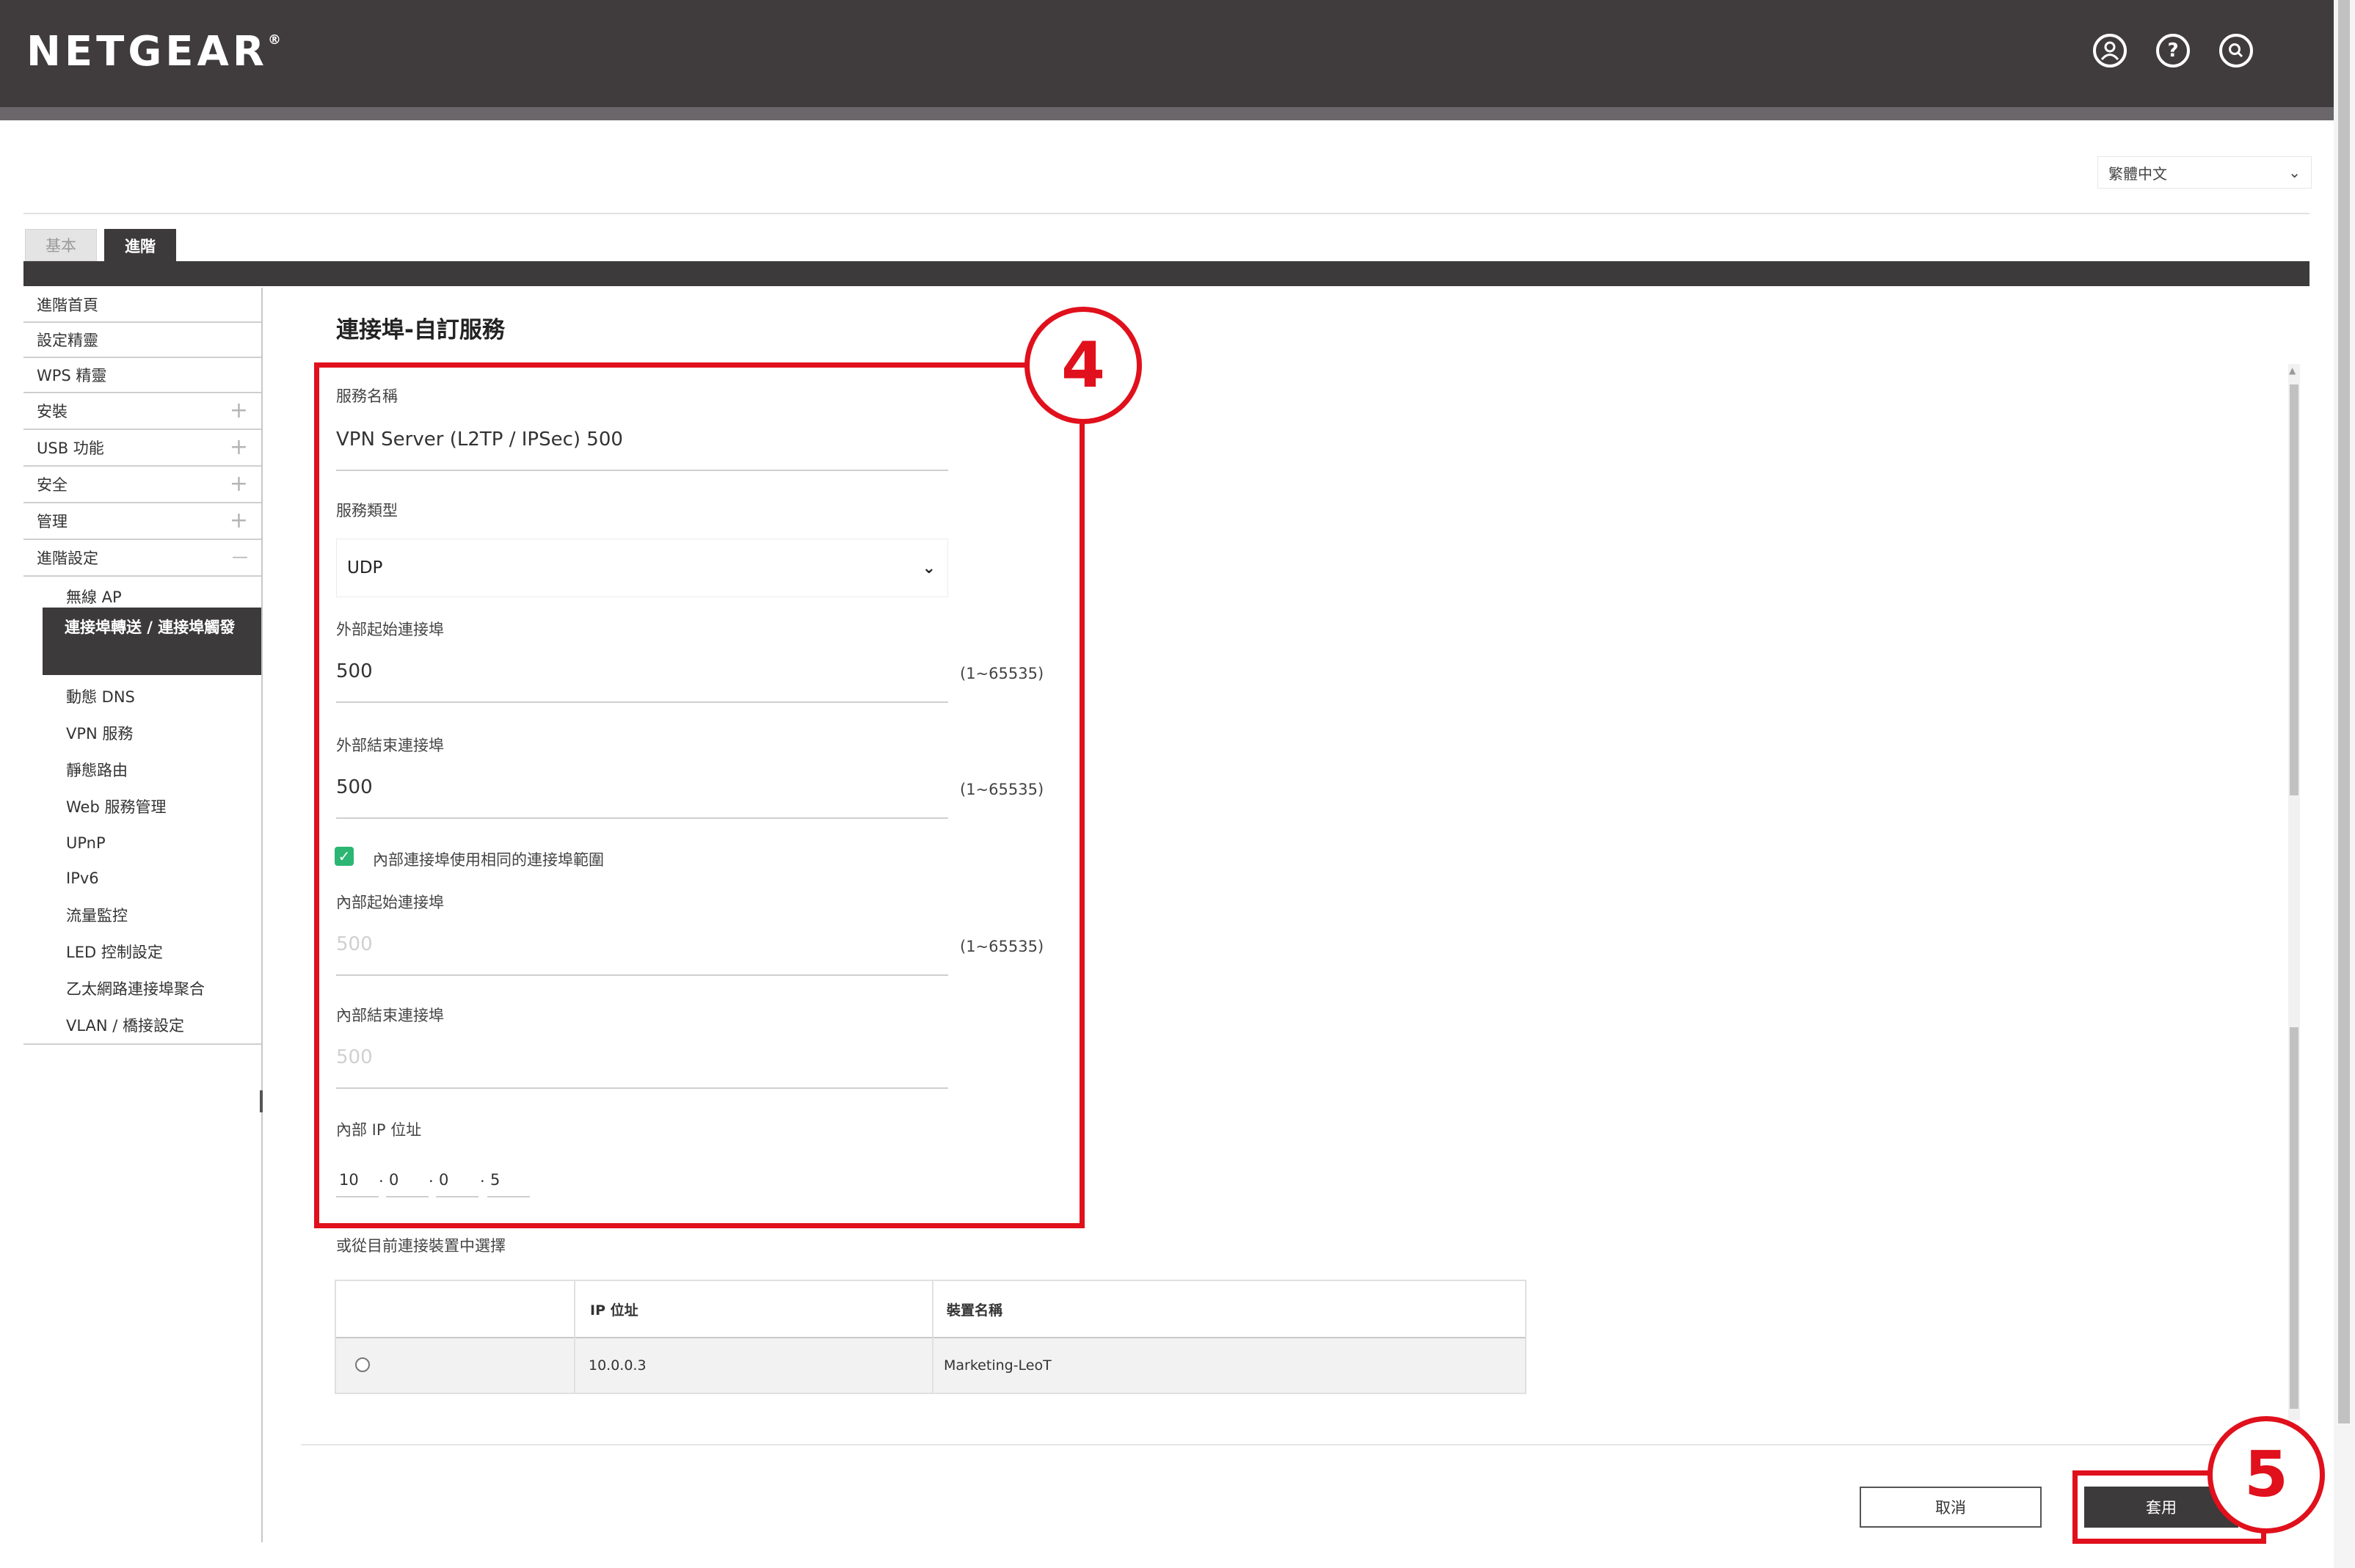 This screenshot has height=1568, width=2355. I want to click on chevron-down-icon: ⌄, so click(2294, 173).